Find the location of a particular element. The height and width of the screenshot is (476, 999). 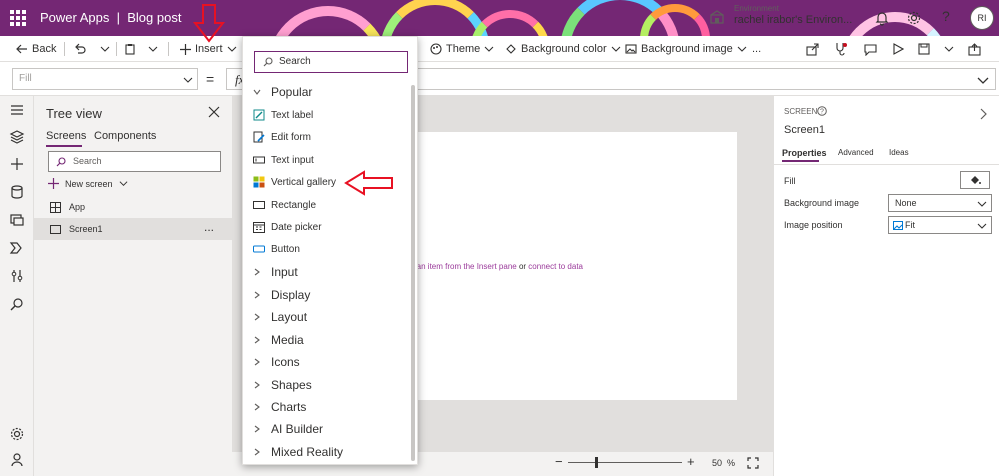

insert-item-label: Rectangle is located at coordinates (294, 205).